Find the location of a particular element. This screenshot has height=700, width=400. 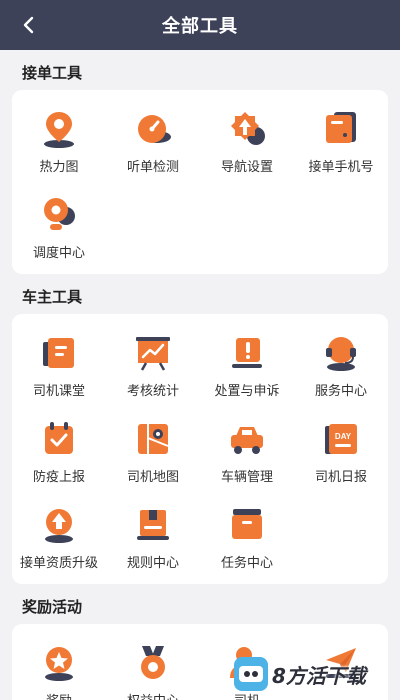

watermark: 8方活下载 is located at coordinates (314, 674).